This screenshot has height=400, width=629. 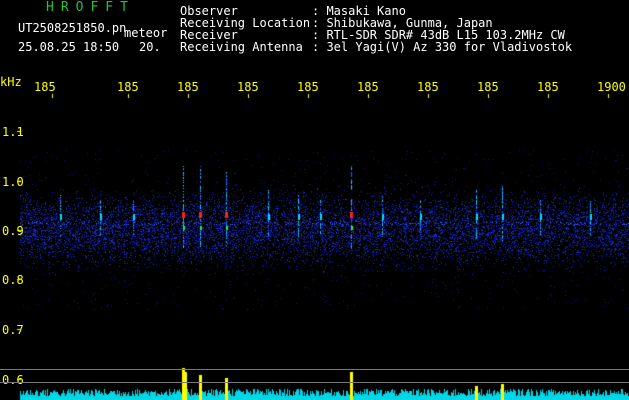 I want to click on level-guide-lower, so click(x=314, y=382).